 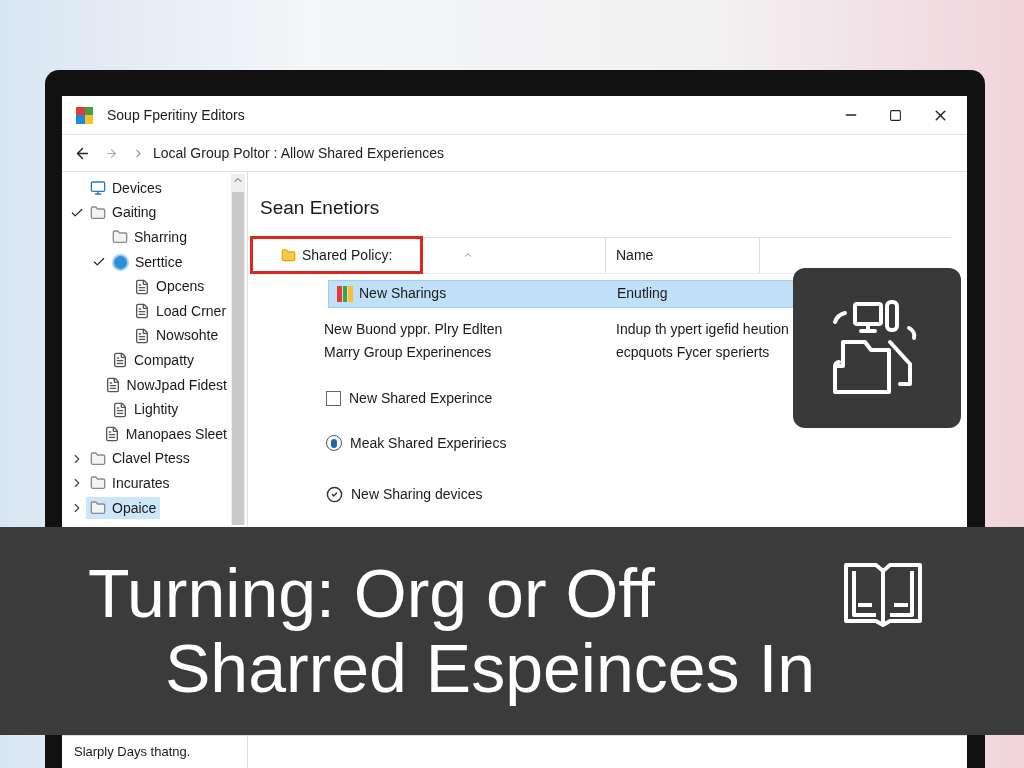 I want to click on option-label: New Sharing devices, so click(x=417, y=494).